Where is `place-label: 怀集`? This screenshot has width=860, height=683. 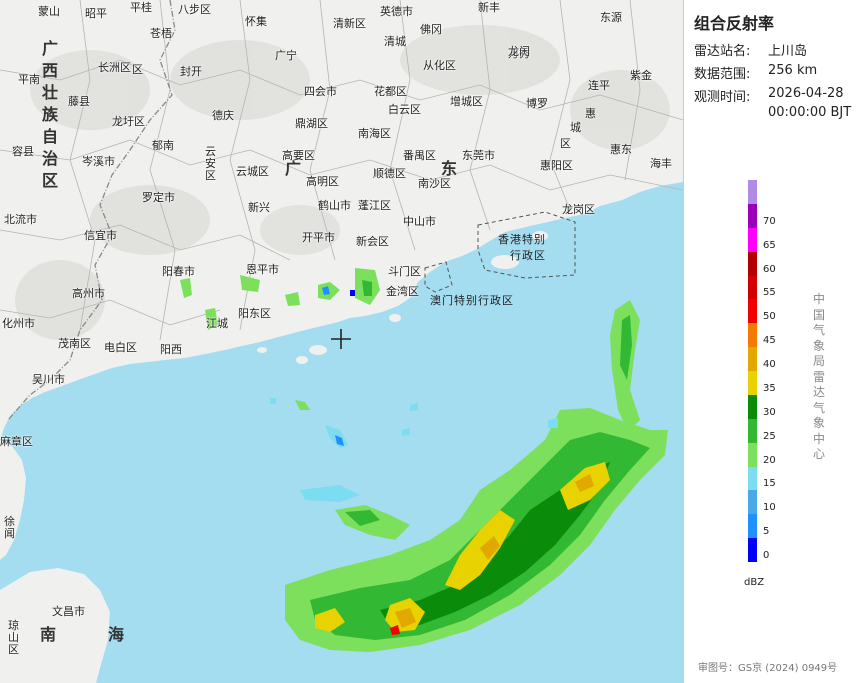 place-label: 怀集 is located at coordinates (256, 21).